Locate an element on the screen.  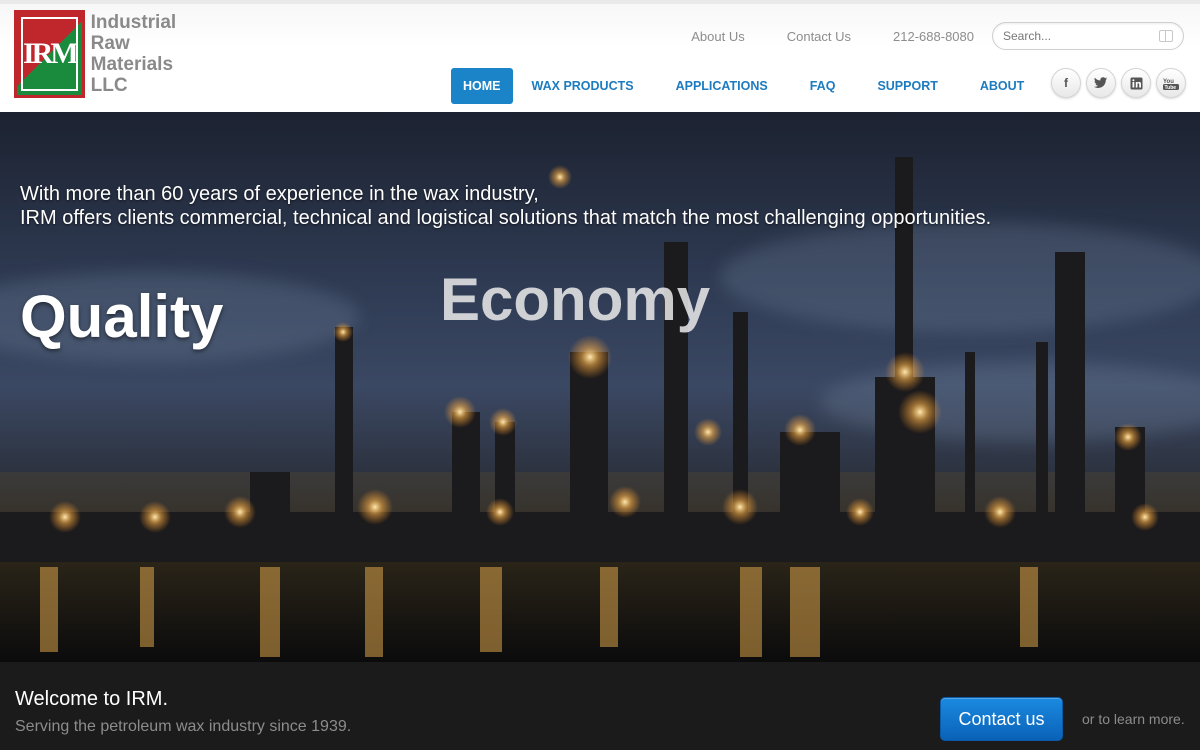
logo-mark-text: IRM is located at coordinates (50, 54).